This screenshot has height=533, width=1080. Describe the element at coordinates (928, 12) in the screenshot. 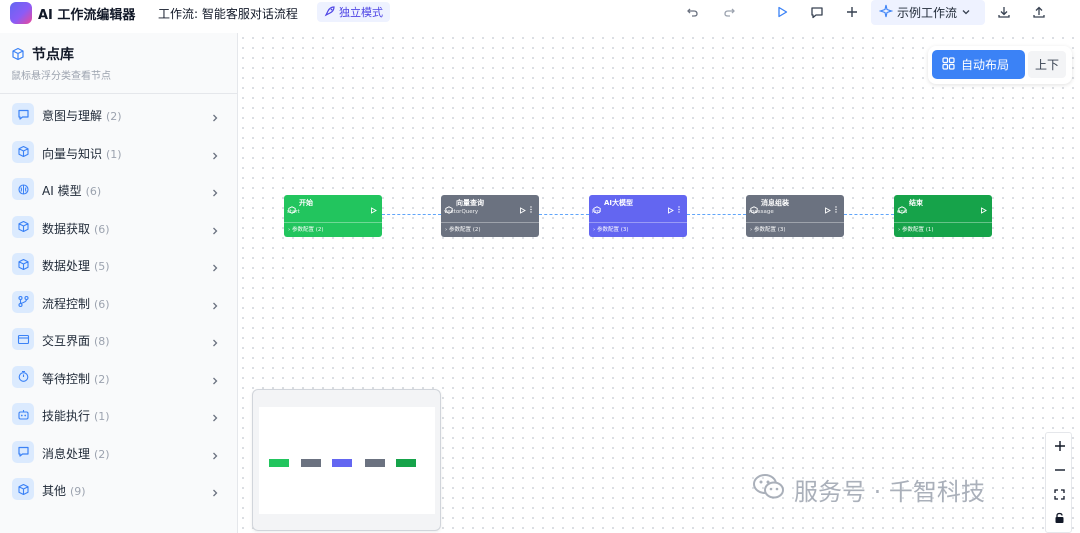

I see `example-workflow-dropdown: 示例工作流` at that location.